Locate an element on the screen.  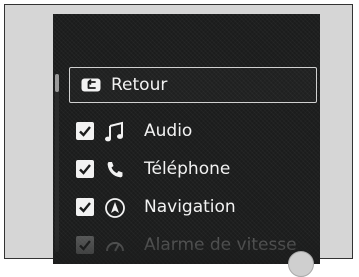
speed-alarm-icon is located at coordinates (115, 247).